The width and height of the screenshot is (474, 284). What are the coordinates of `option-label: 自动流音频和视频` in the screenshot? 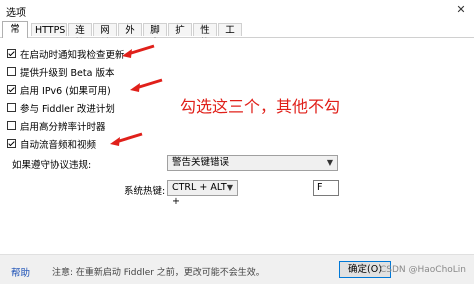 It's located at (58, 145).